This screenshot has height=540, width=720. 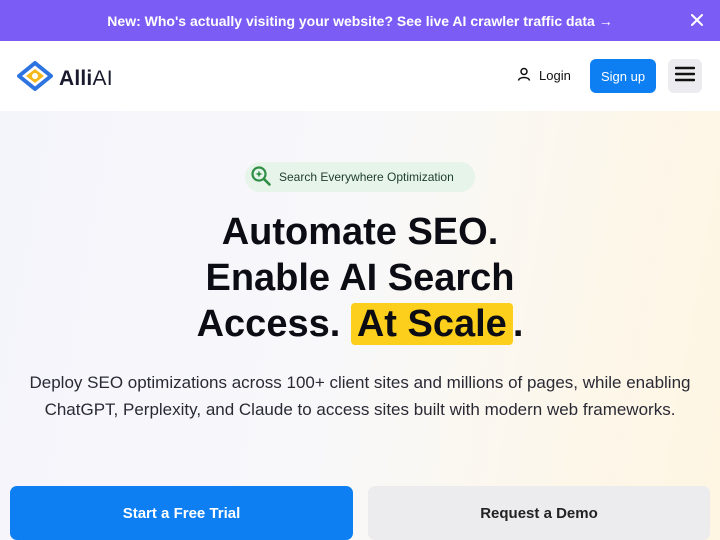 What do you see at coordinates (518, 324) in the screenshot?
I see `headline-line-3-suffix: .` at bounding box center [518, 324].